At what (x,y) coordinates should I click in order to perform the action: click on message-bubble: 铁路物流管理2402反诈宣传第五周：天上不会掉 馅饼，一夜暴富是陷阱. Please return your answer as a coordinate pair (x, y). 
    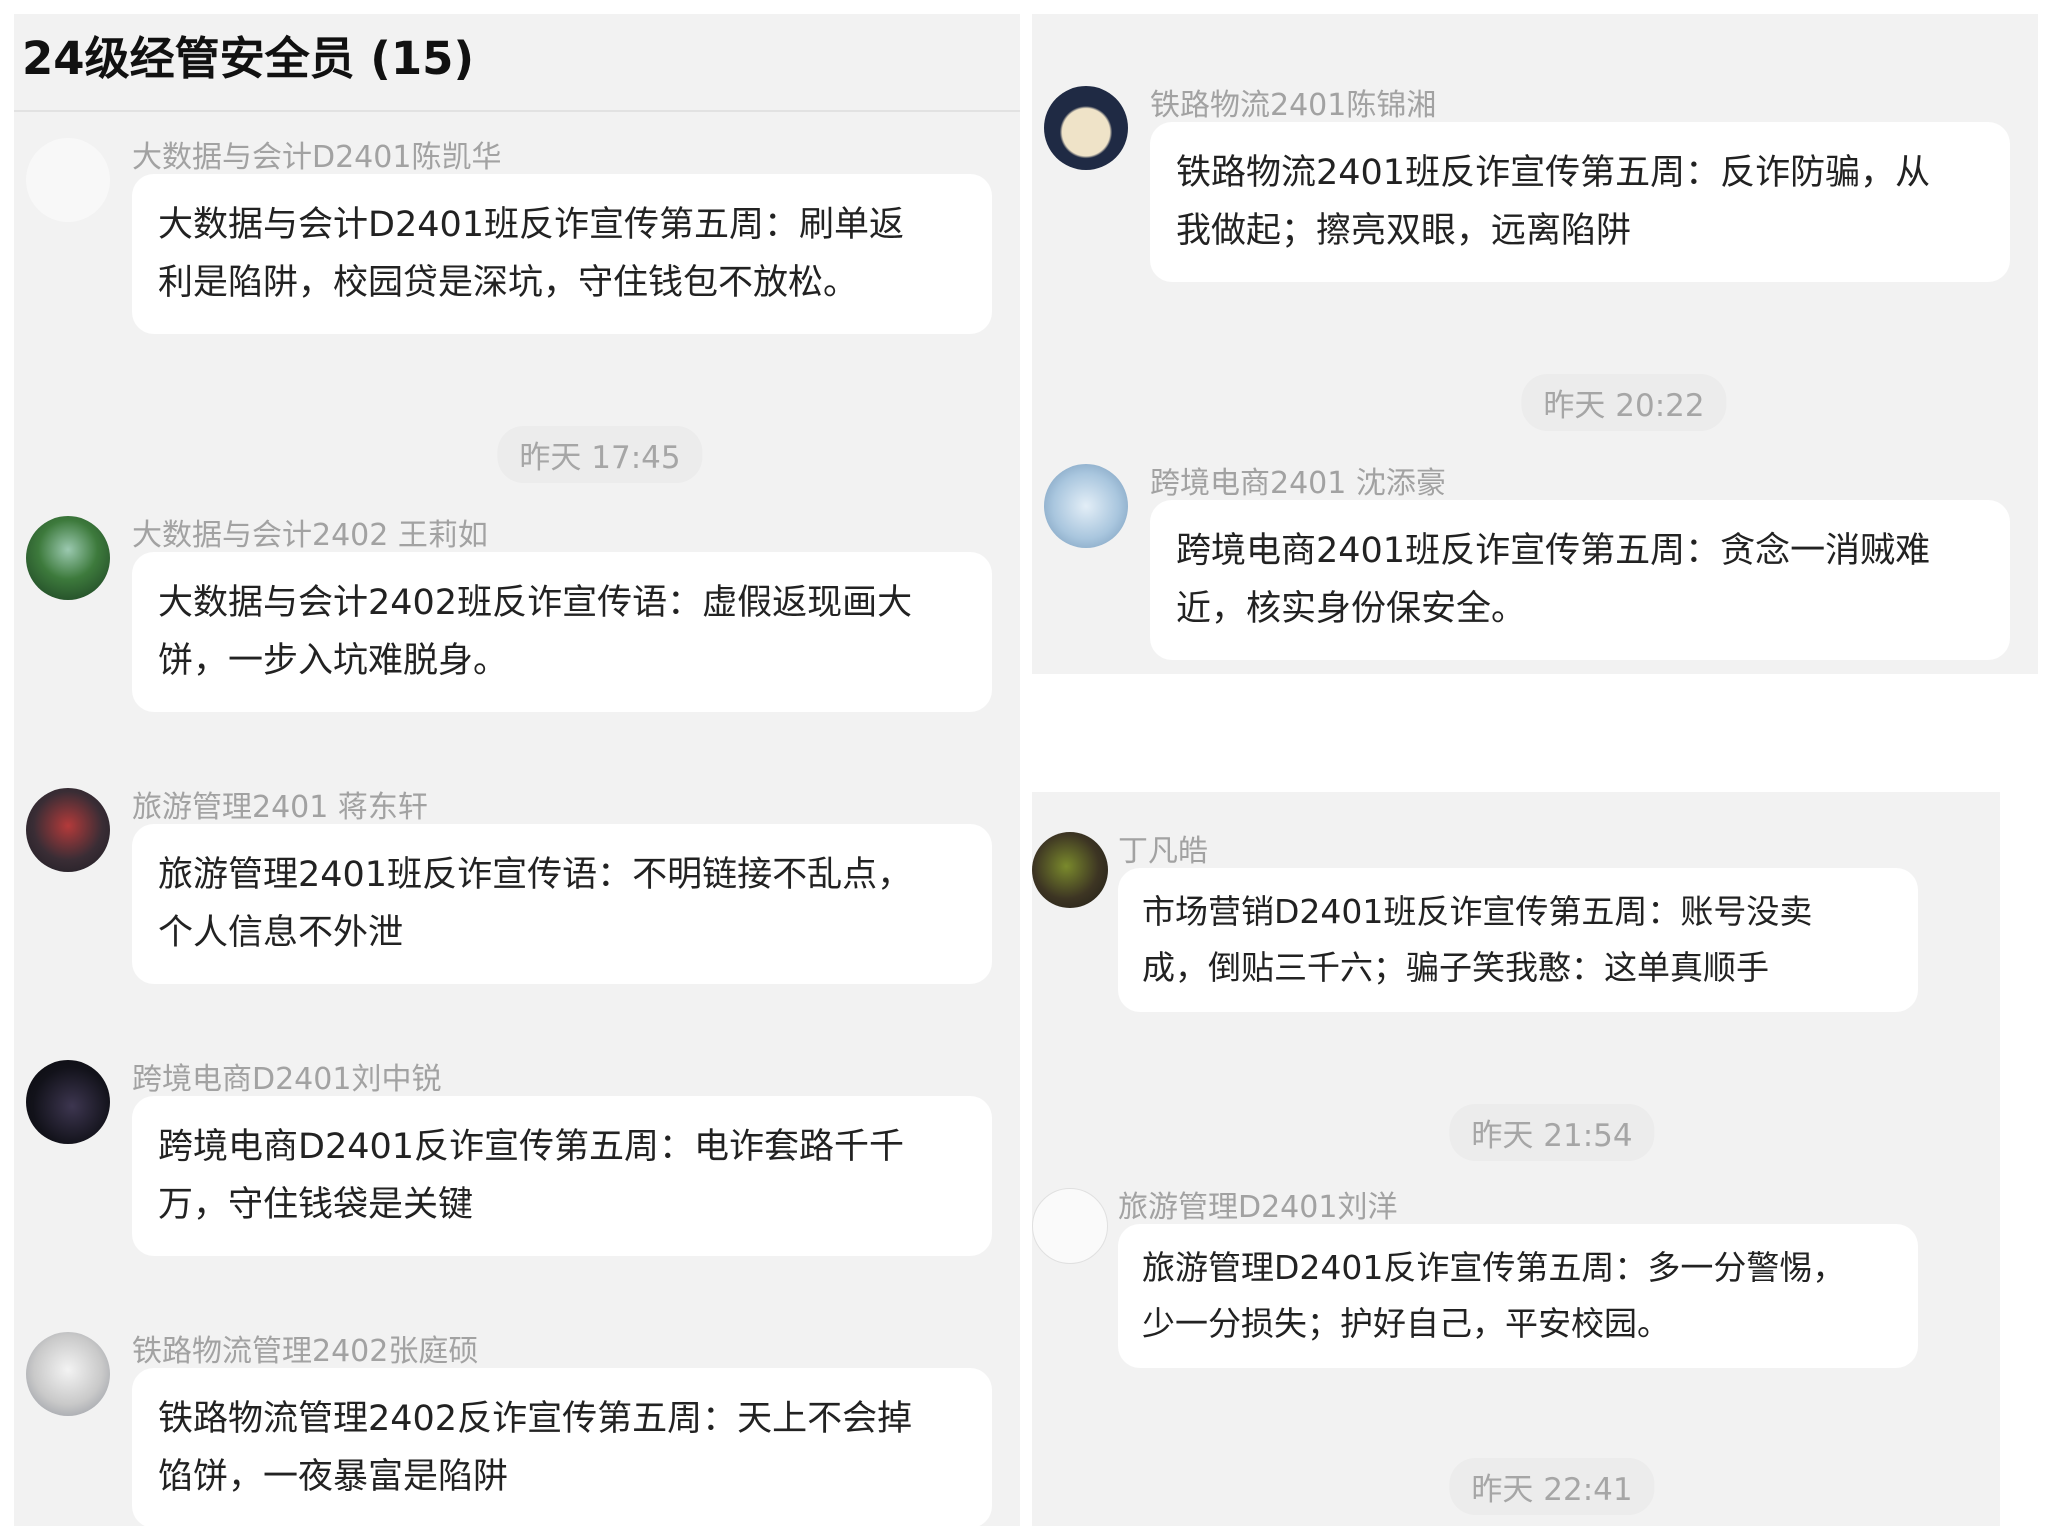
    Looking at the image, I should click on (562, 1447).